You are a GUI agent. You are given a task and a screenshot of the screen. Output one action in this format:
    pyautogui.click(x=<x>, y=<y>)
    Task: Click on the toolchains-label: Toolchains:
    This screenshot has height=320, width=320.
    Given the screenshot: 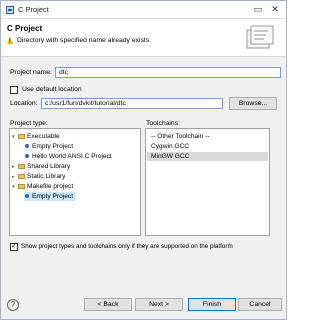 What is the action you would take?
    pyautogui.click(x=163, y=123)
    